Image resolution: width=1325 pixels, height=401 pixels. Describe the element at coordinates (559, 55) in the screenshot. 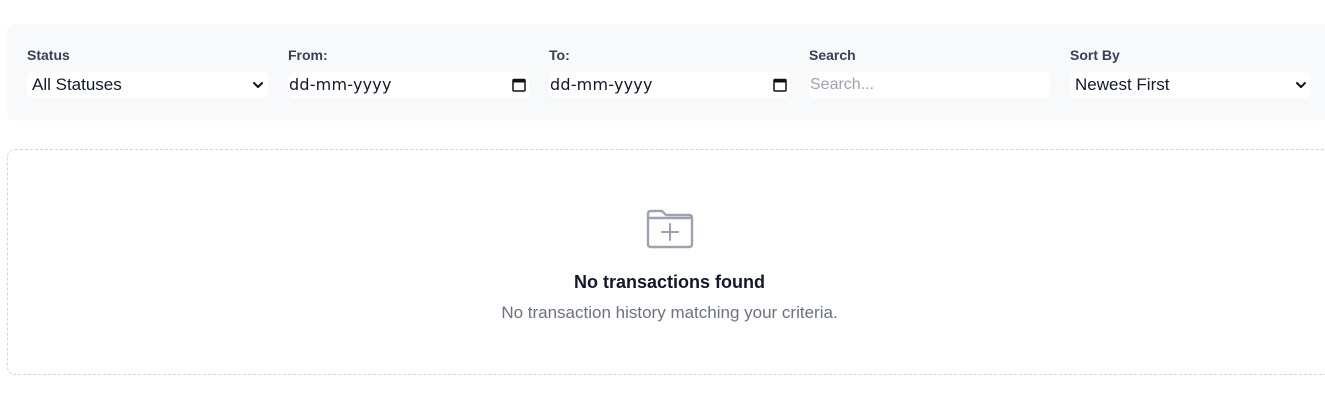

I see `to-label: To:` at that location.